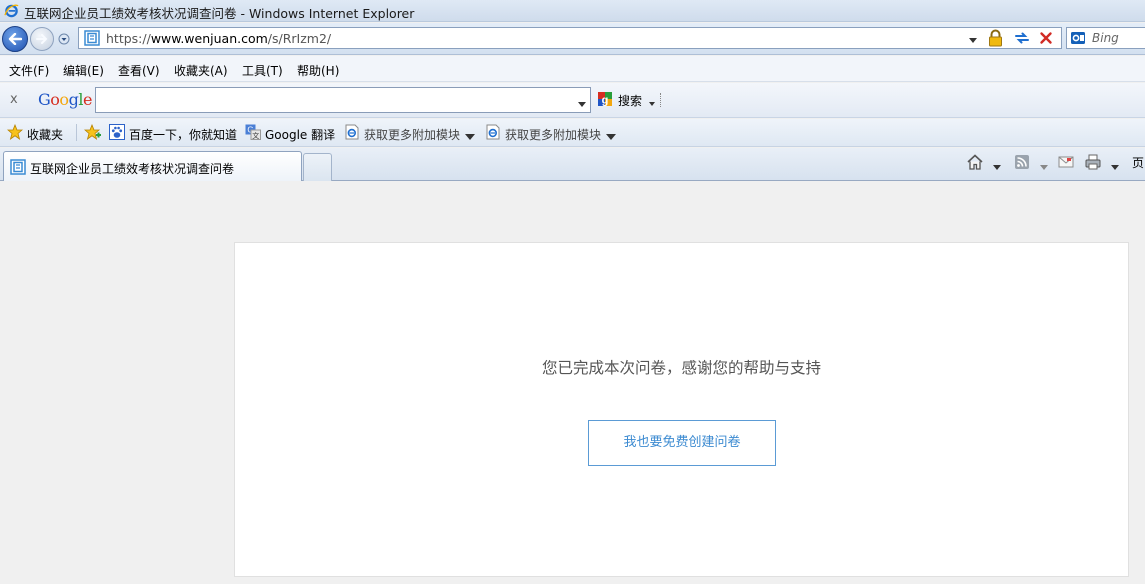 The width and height of the screenshot is (1145, 584). Describe the element at coordinates (45, 135) in the screenshot. I see `favorites-label: 收藏夹` at that location.